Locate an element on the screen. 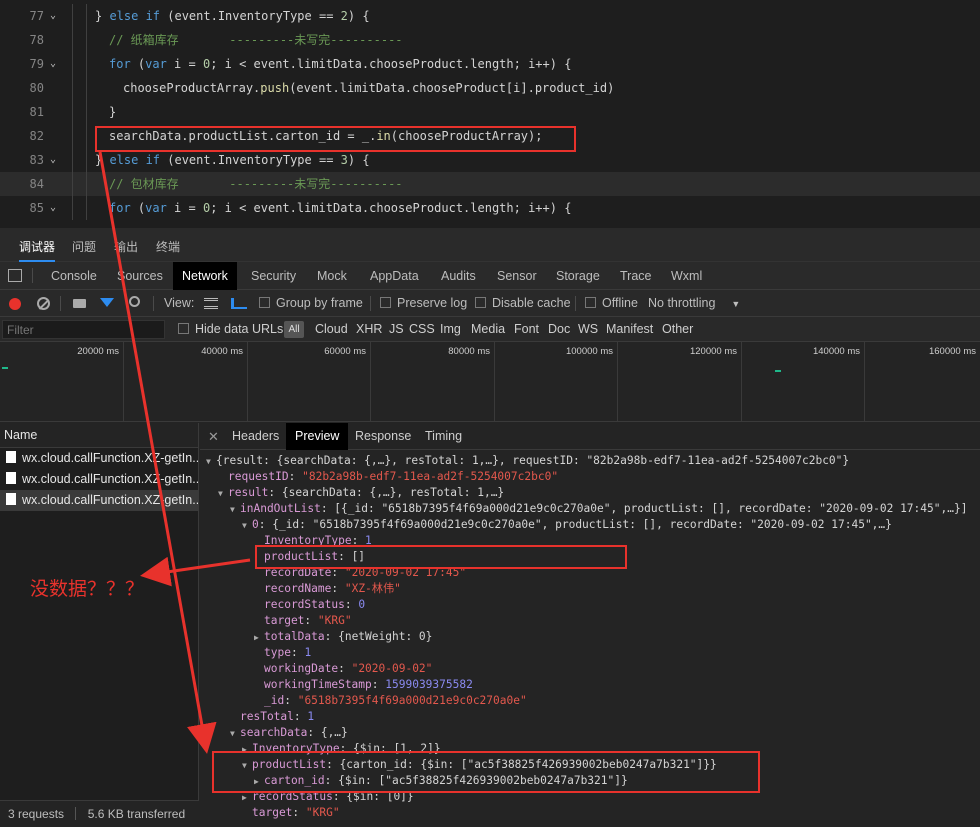  name-column-header: Name is located at coordinates (99, 435).